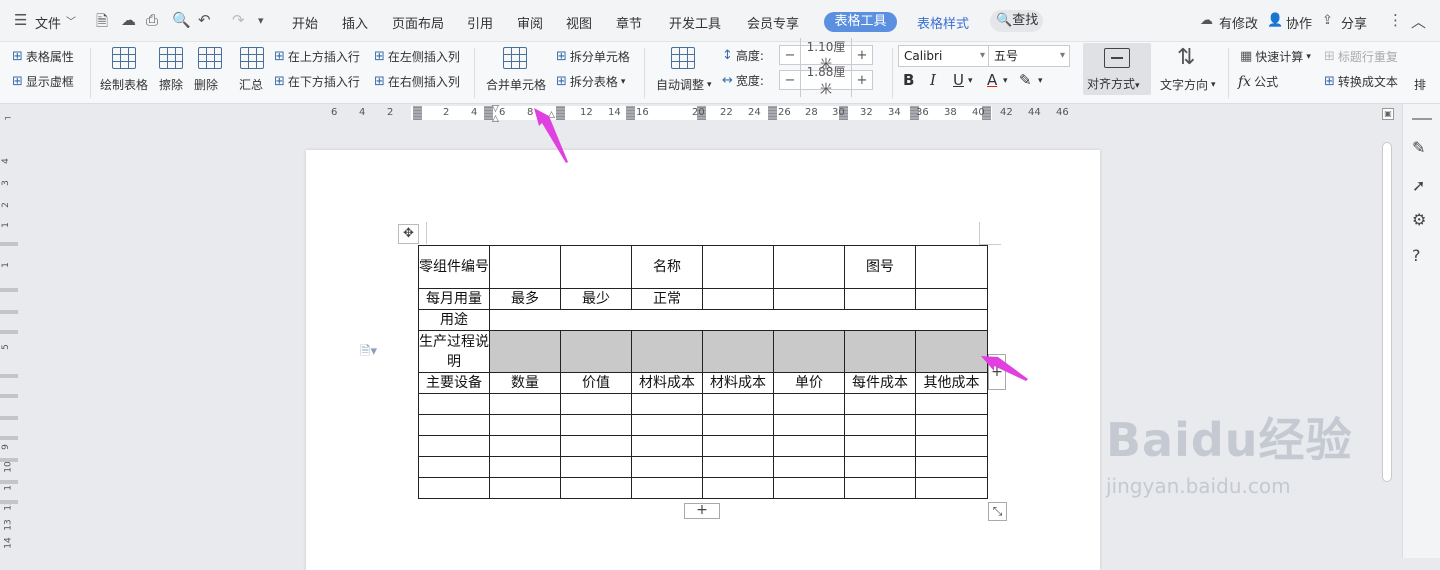  I want to click on file-menu: 文件, so click(48, 22).